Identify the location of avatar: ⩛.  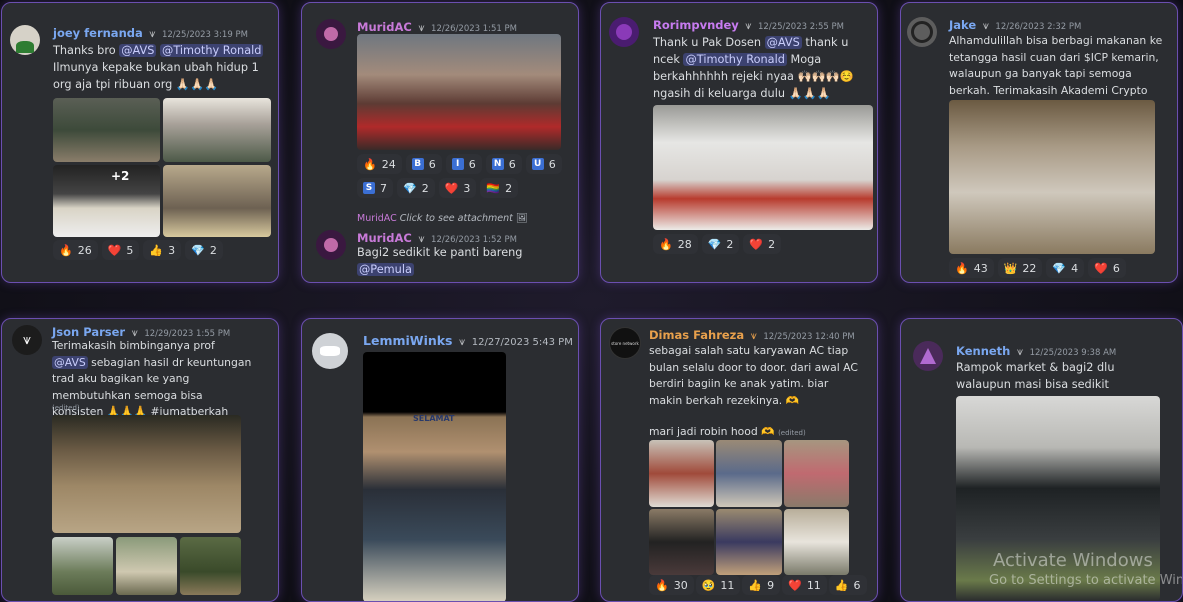
(27, 340).